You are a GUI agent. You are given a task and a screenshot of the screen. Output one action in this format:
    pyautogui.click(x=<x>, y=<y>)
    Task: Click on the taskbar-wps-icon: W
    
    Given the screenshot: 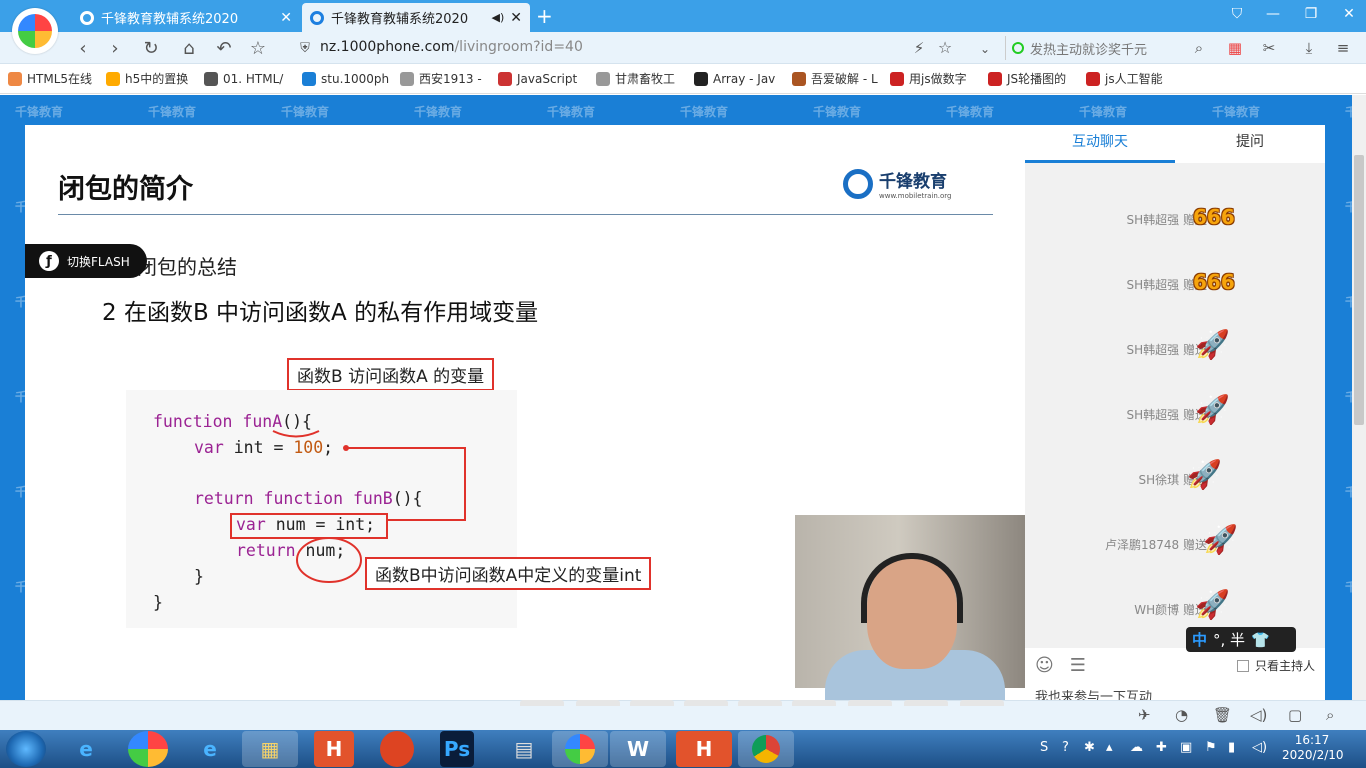 What is the action you would take?
    pyautogui.click(x=638, y=749)
    